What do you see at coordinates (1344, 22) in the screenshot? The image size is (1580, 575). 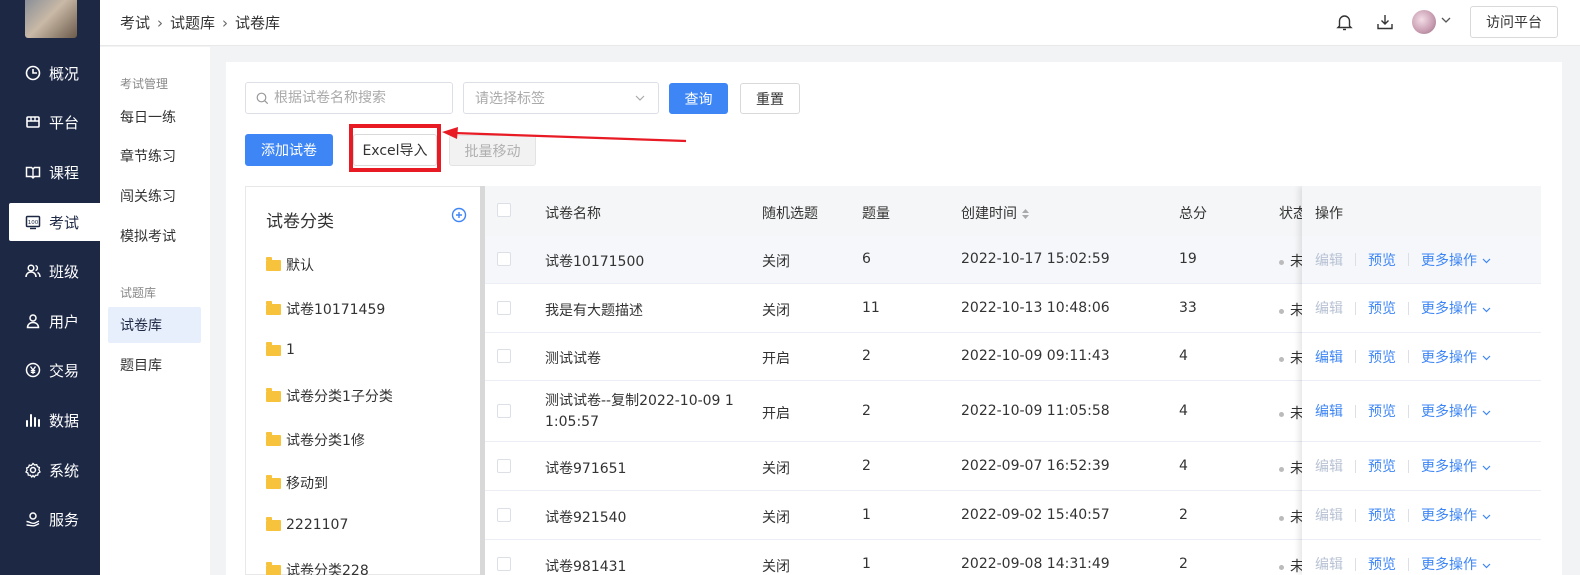 I see `bell-icon` at bounding box center [1344, 22].